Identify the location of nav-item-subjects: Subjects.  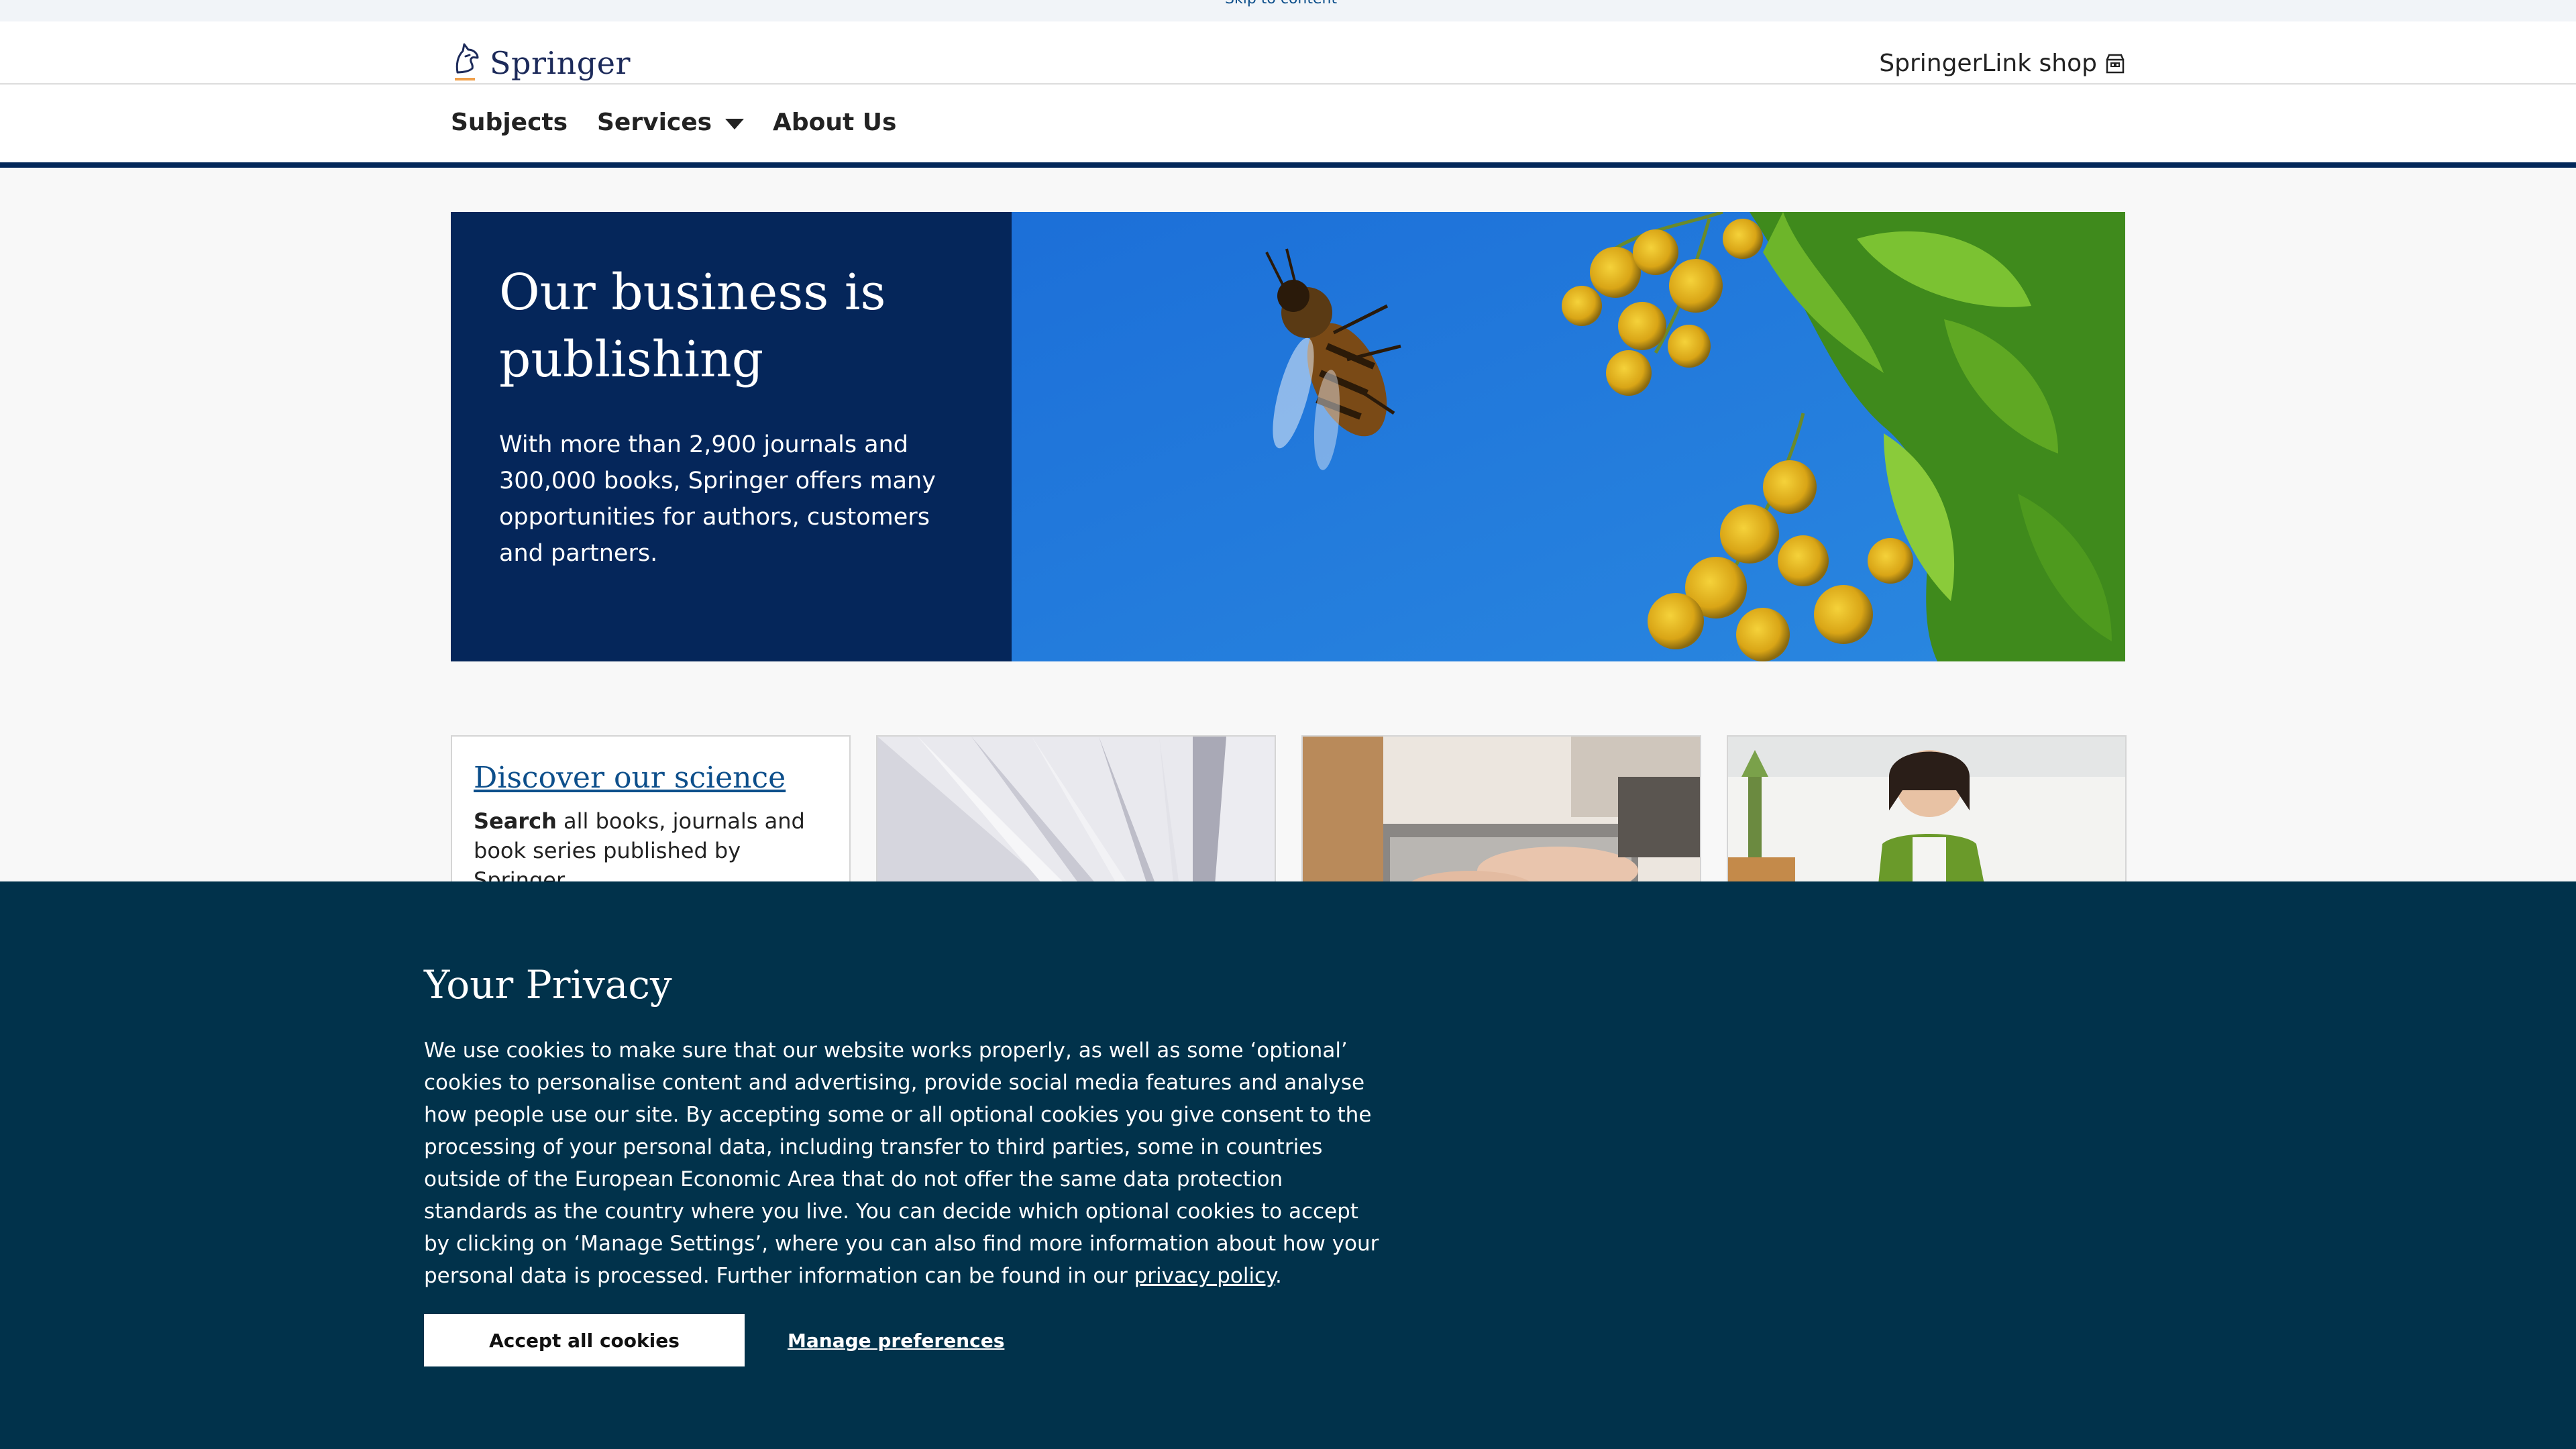
(509, 122).